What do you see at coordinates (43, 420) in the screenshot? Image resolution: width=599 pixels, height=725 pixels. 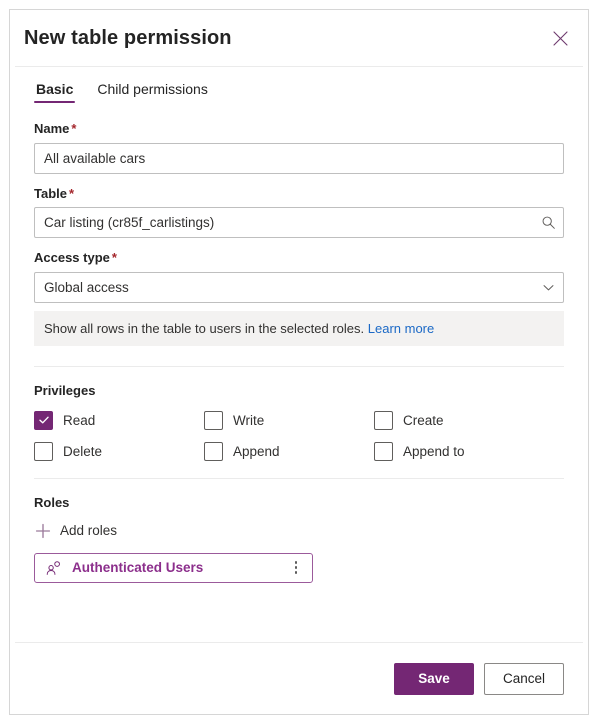 I see `checkbox-read` at bounding box center [43, 420].